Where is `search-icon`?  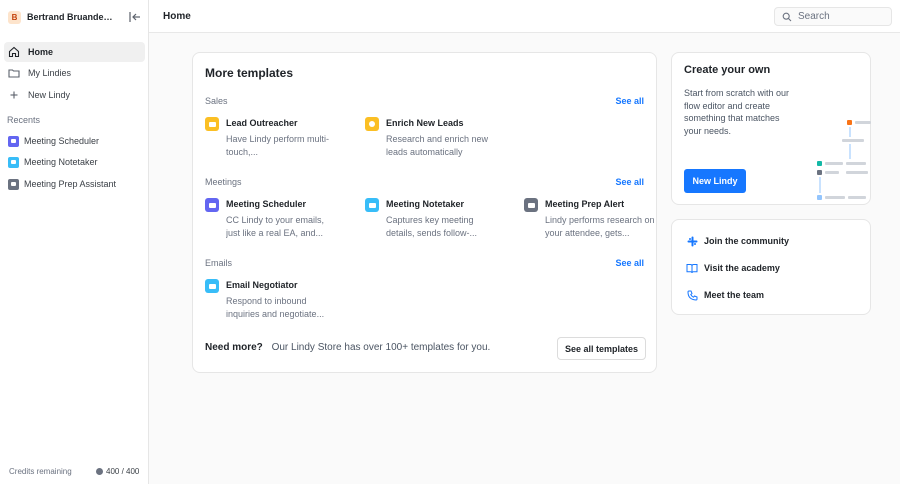
search-icon is located at coordinates (787, 16).